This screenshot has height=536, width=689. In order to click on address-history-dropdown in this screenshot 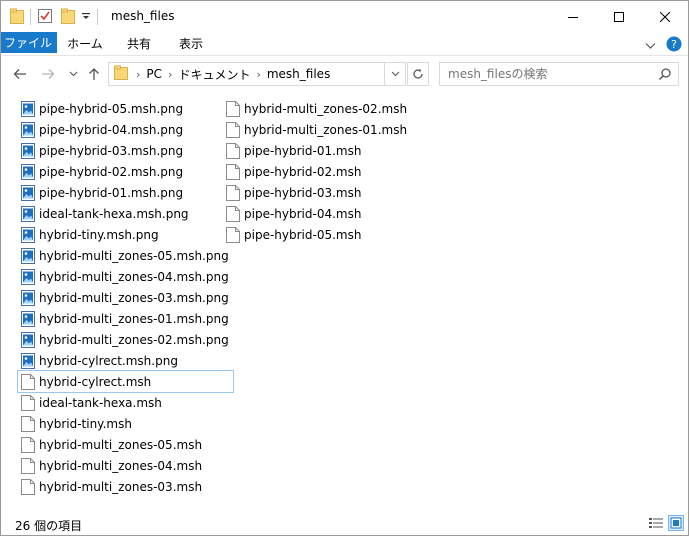, I will do `click(395, 74)`.